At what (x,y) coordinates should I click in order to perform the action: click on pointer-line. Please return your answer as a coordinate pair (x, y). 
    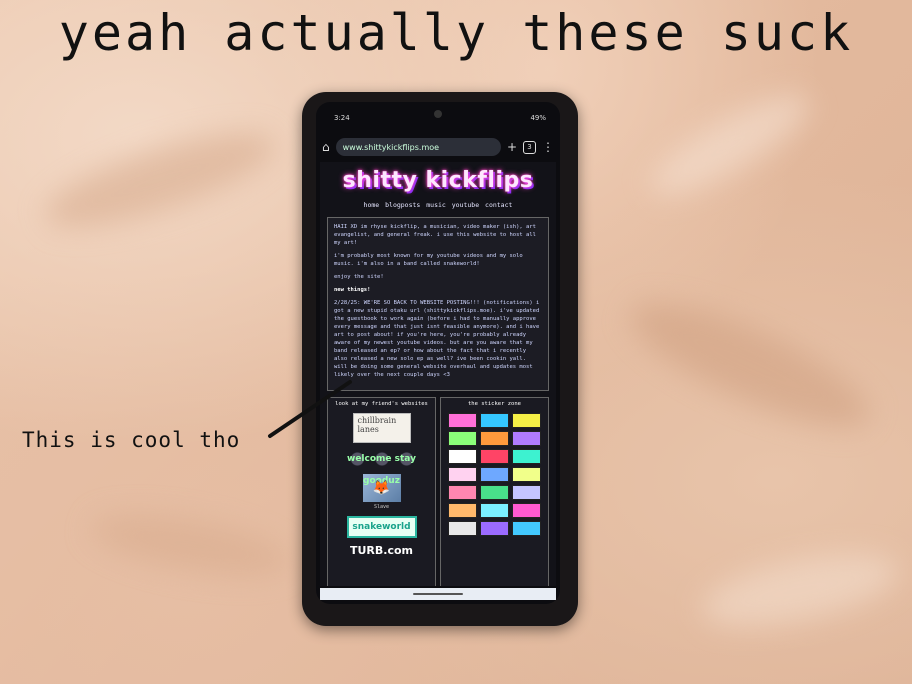
    Looking at the image, I should click on (310, 409).